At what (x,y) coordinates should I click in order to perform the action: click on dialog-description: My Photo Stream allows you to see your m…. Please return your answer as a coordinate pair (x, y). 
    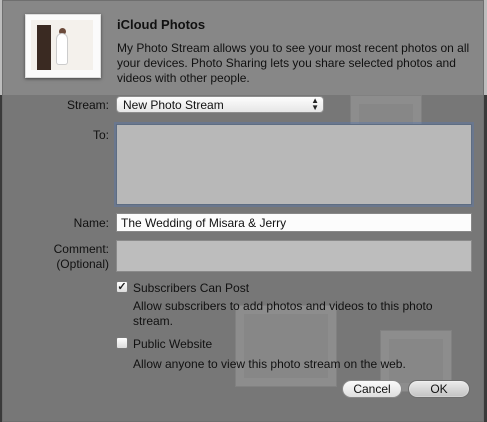
    Looking at the image, I should click on (293, 63).